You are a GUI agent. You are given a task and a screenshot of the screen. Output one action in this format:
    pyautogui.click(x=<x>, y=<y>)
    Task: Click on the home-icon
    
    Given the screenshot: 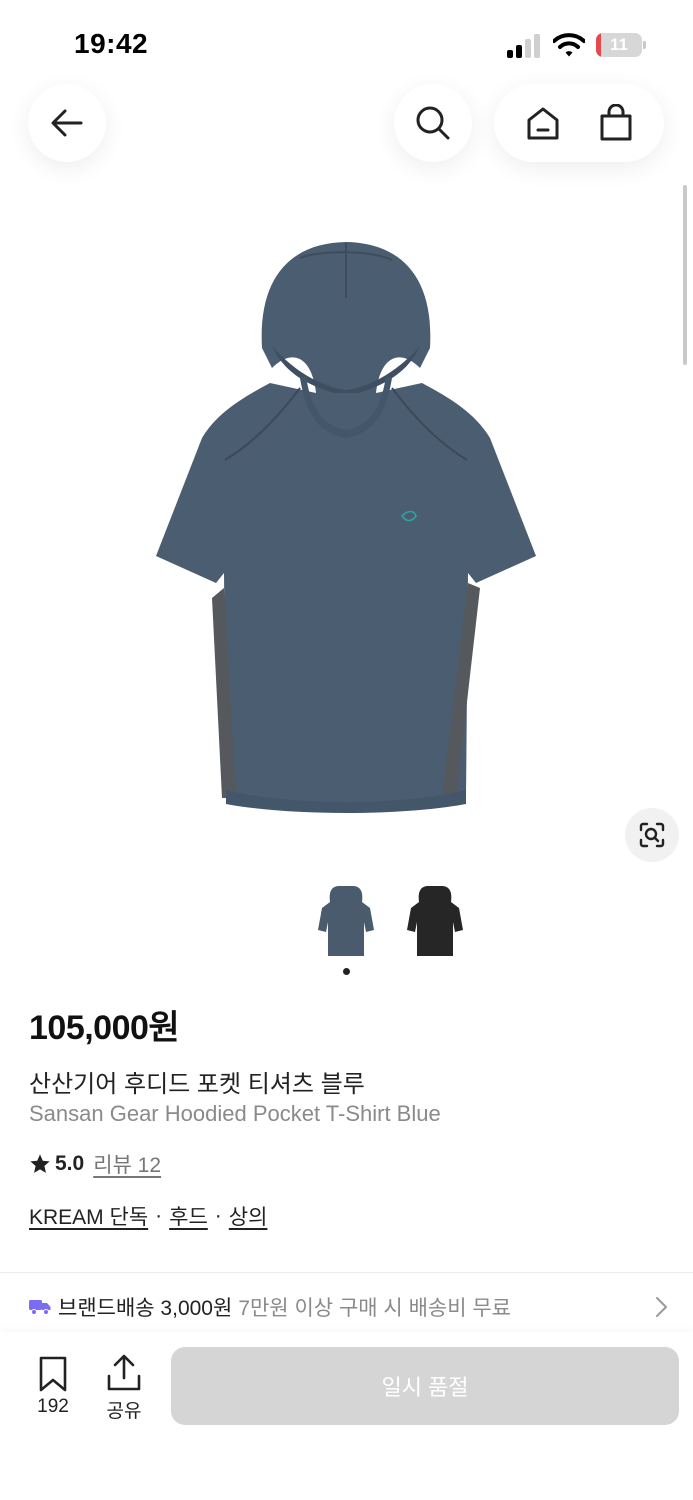 What is the action you would take?
    pyautogui.click(x=542, y=123)
    